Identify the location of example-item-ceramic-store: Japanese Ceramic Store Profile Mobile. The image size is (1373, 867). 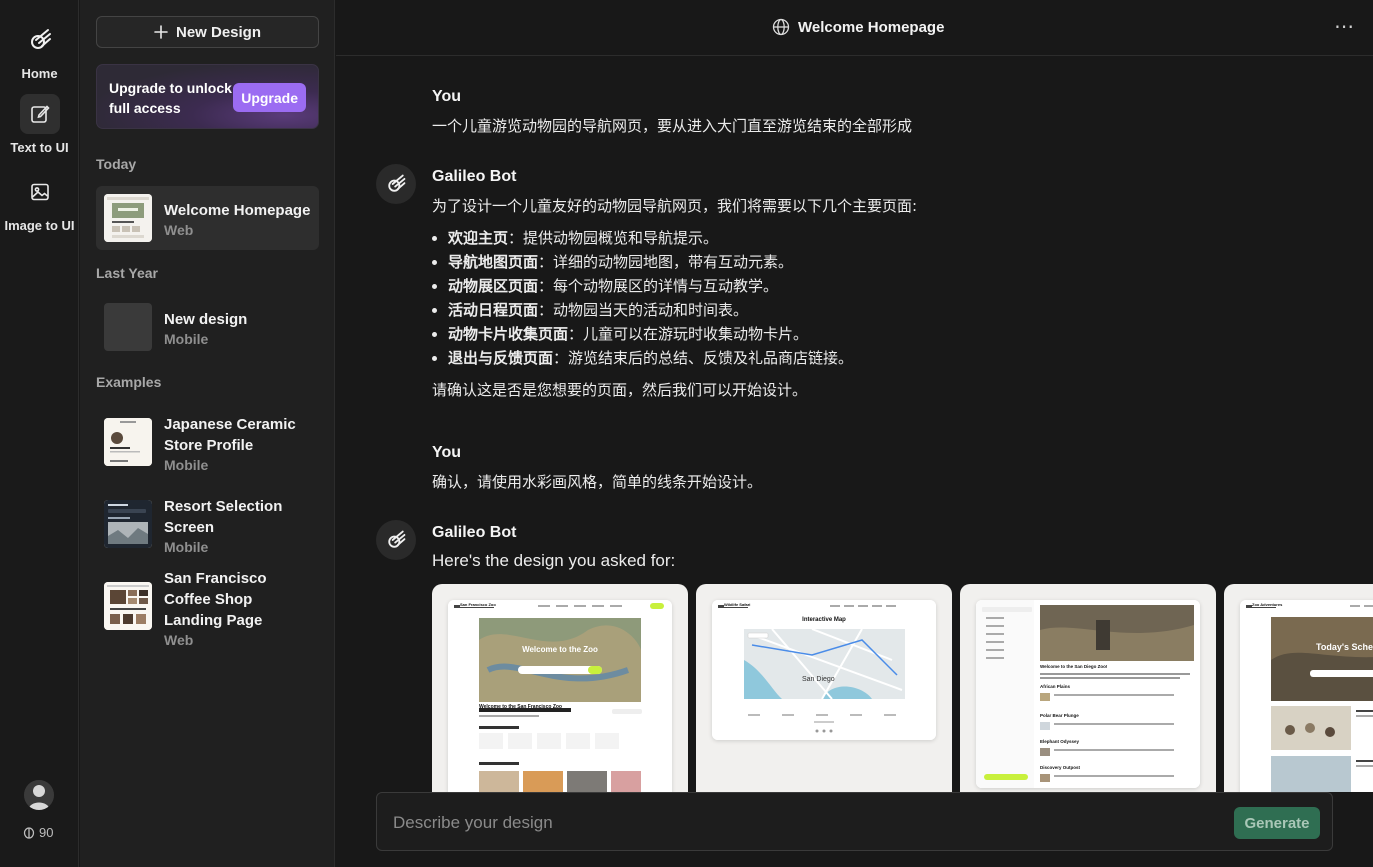
(207, 440).